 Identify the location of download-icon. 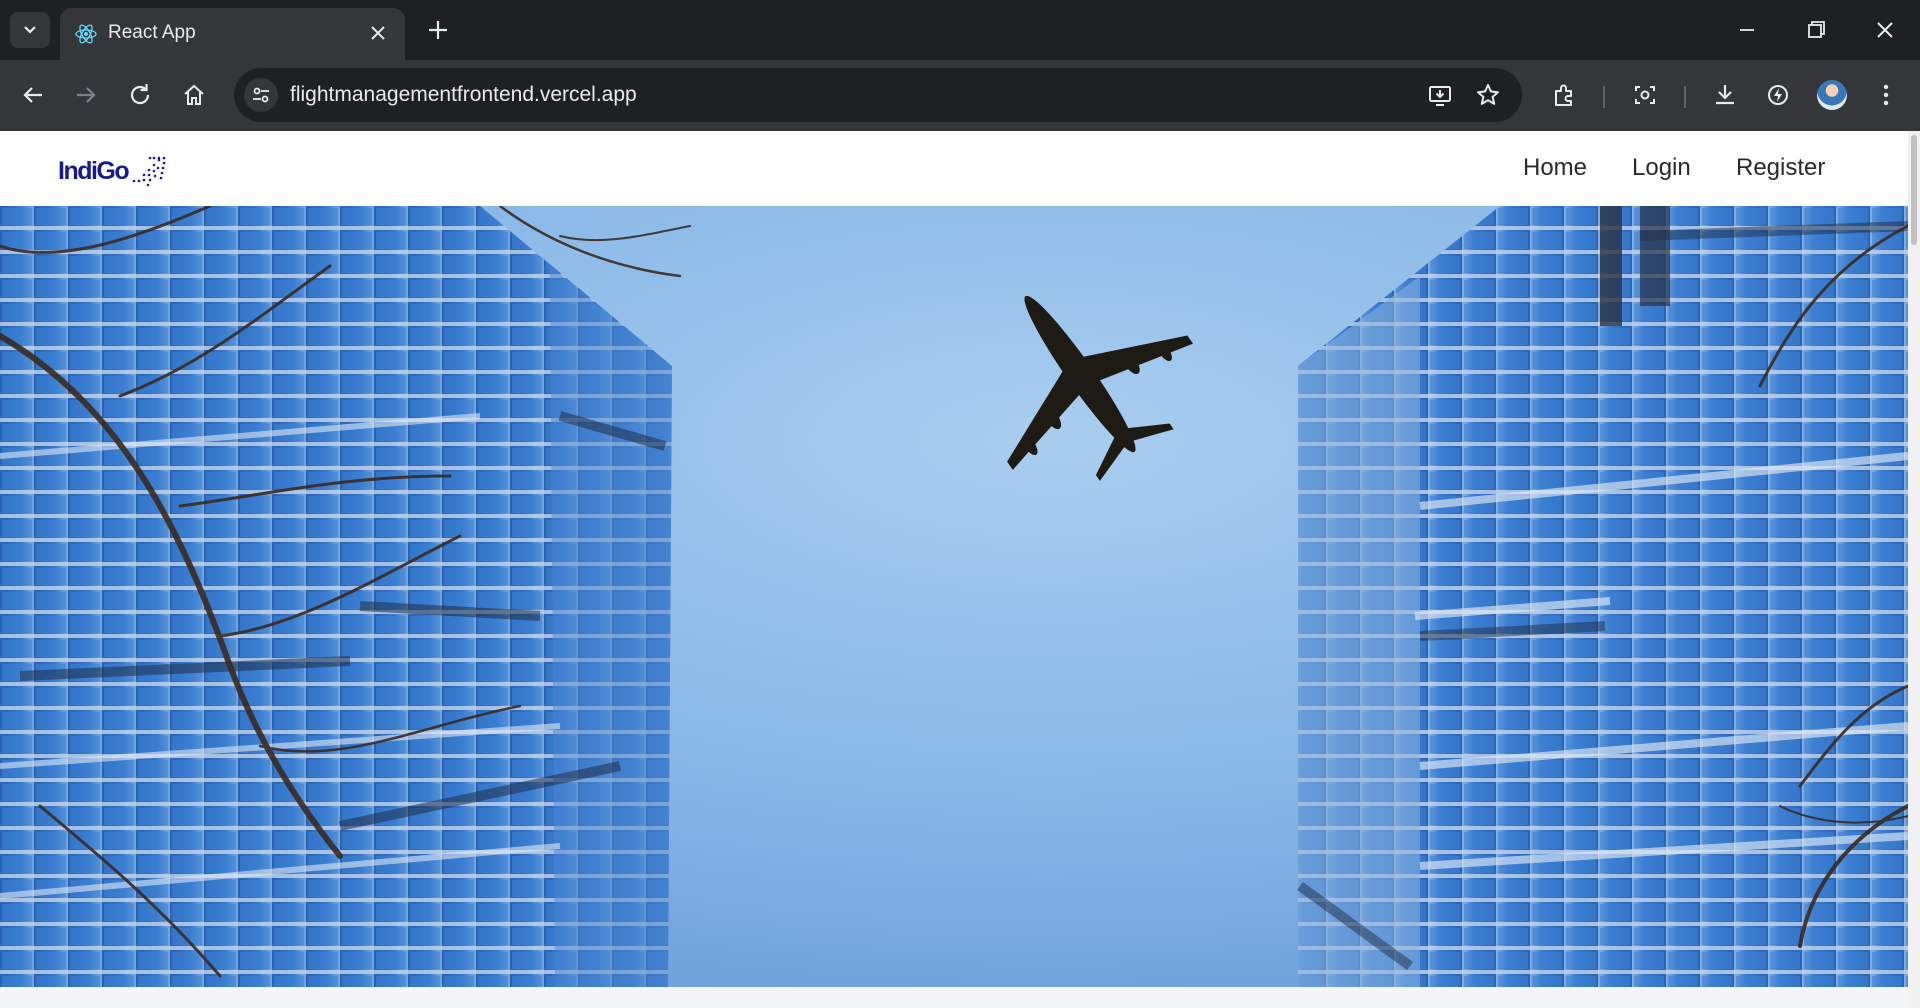
(1725, 95).